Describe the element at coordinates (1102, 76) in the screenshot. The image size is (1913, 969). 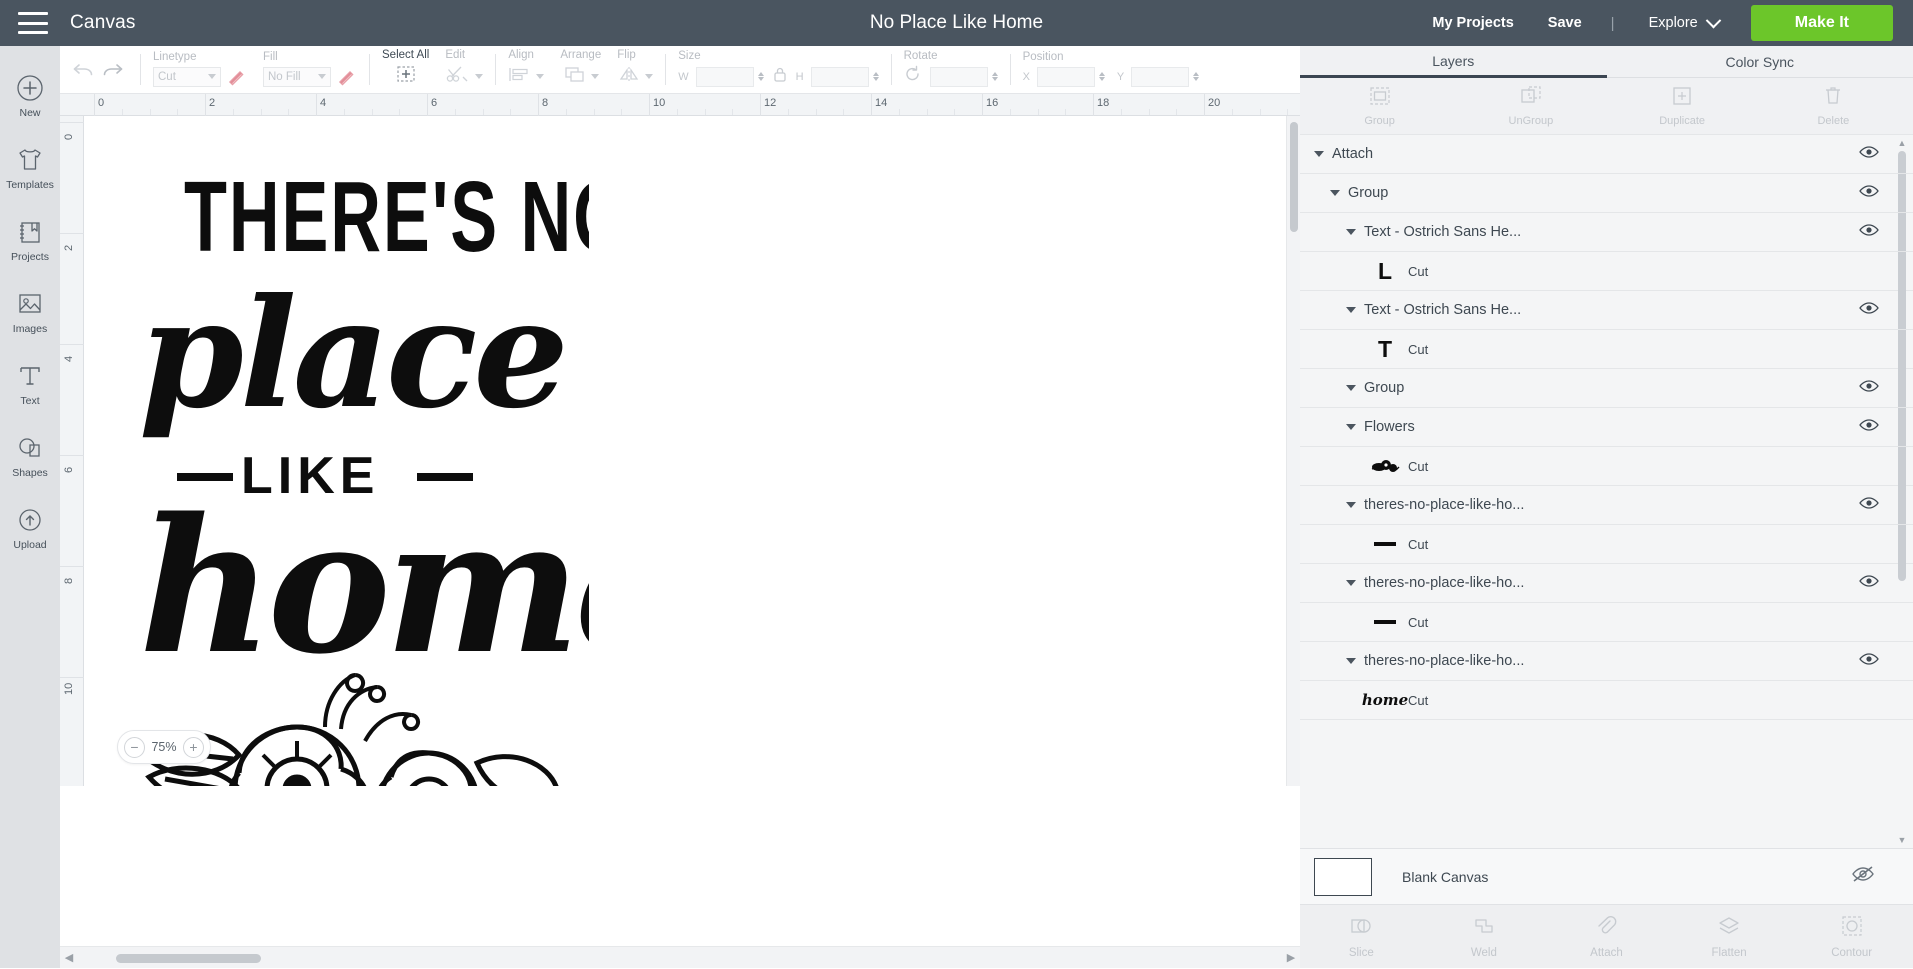
I see `position-x-stepper` at that location.